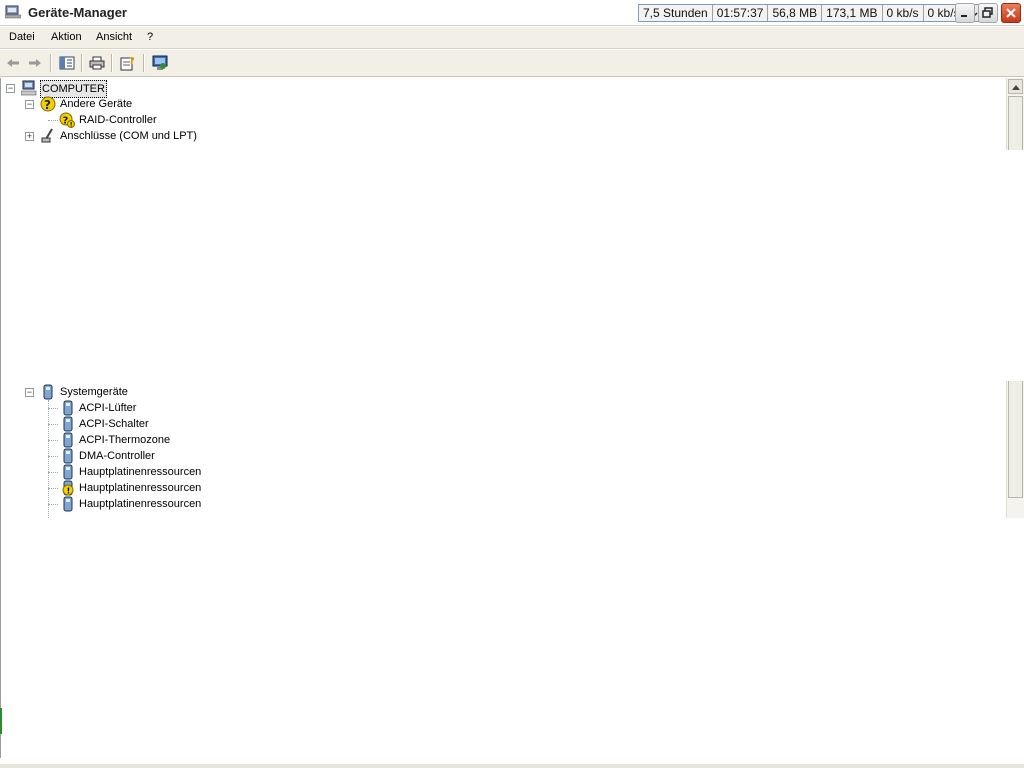 The image size is (1024, 768). I want to click on tree-node-system-item: ACPI-Lüfter, so click(200, 408).